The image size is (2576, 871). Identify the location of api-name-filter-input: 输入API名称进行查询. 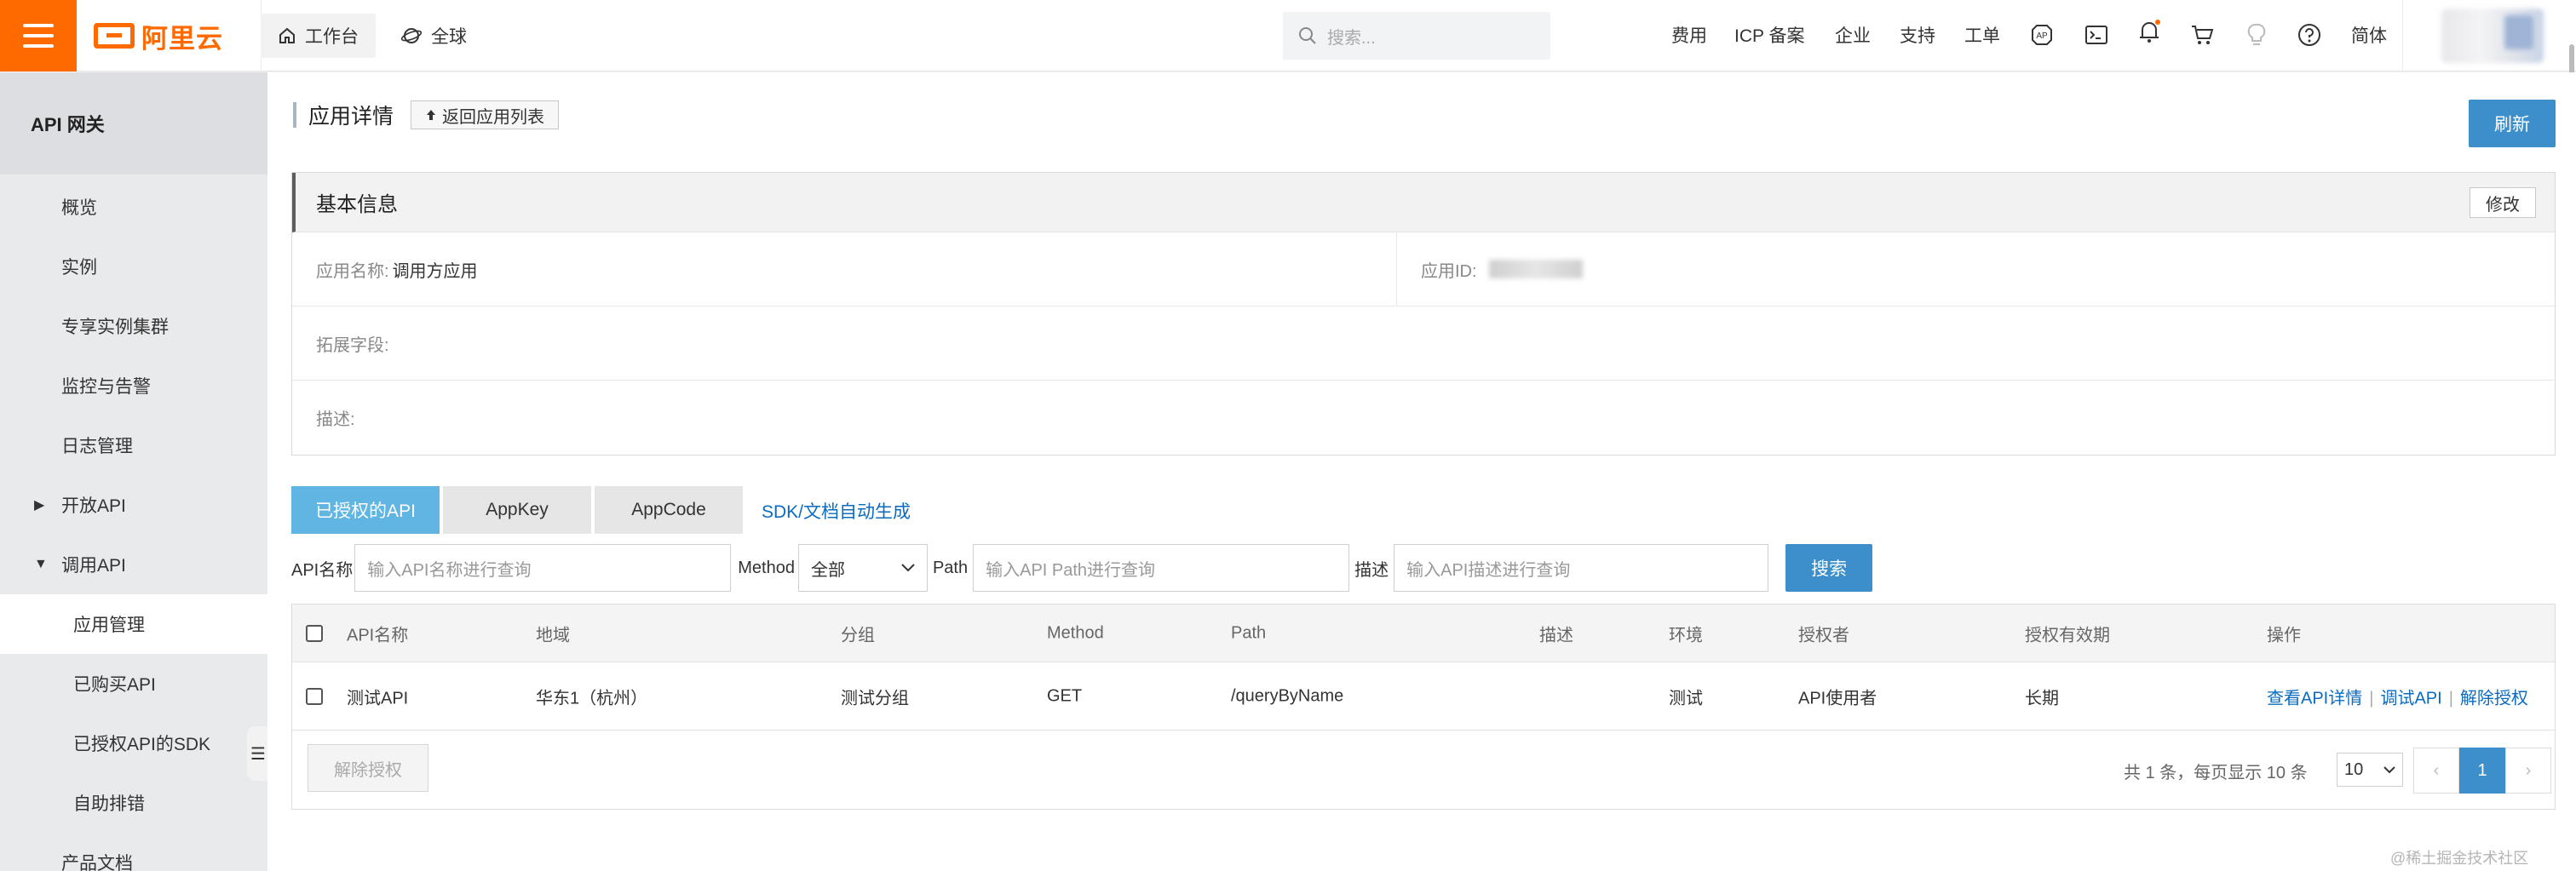
(543, 568).